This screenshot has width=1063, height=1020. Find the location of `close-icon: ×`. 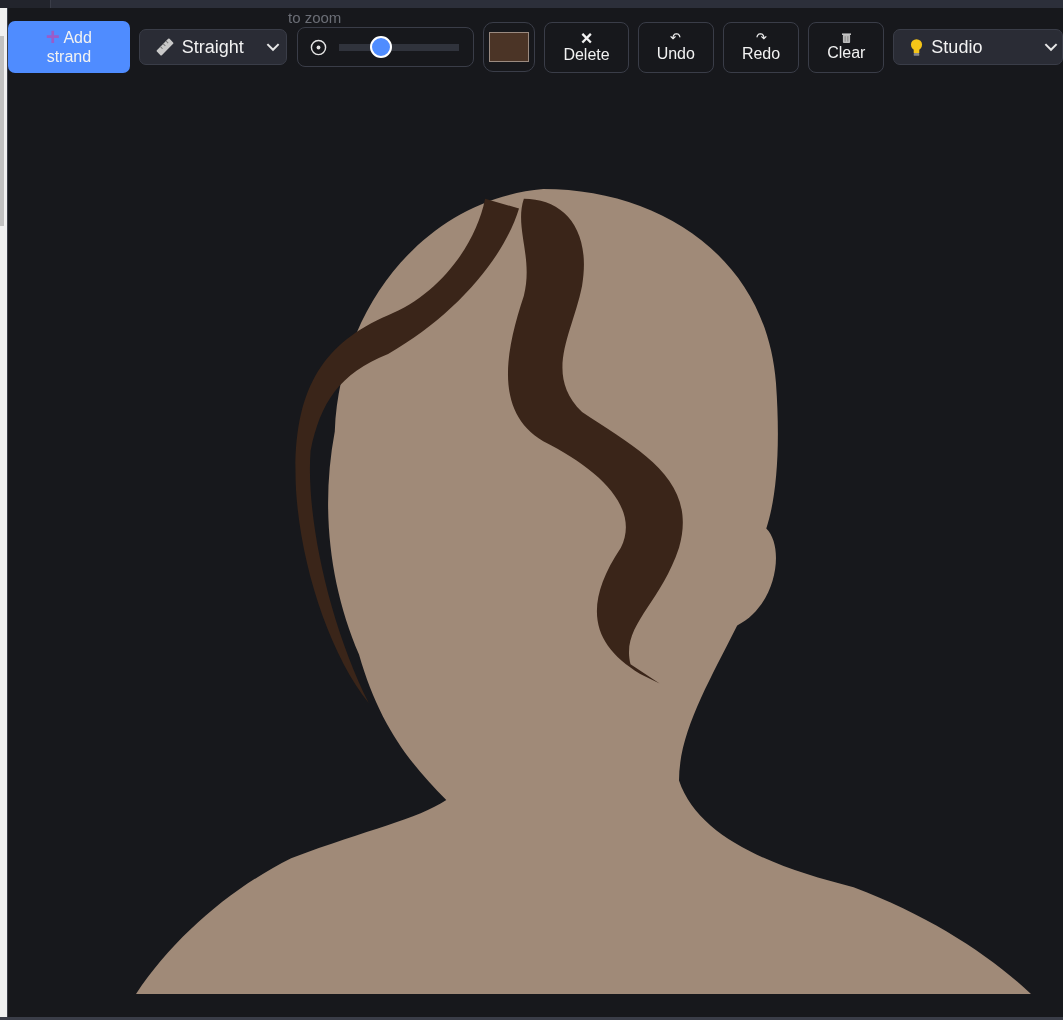

close-icon: × is located at coordinates (586, 38).